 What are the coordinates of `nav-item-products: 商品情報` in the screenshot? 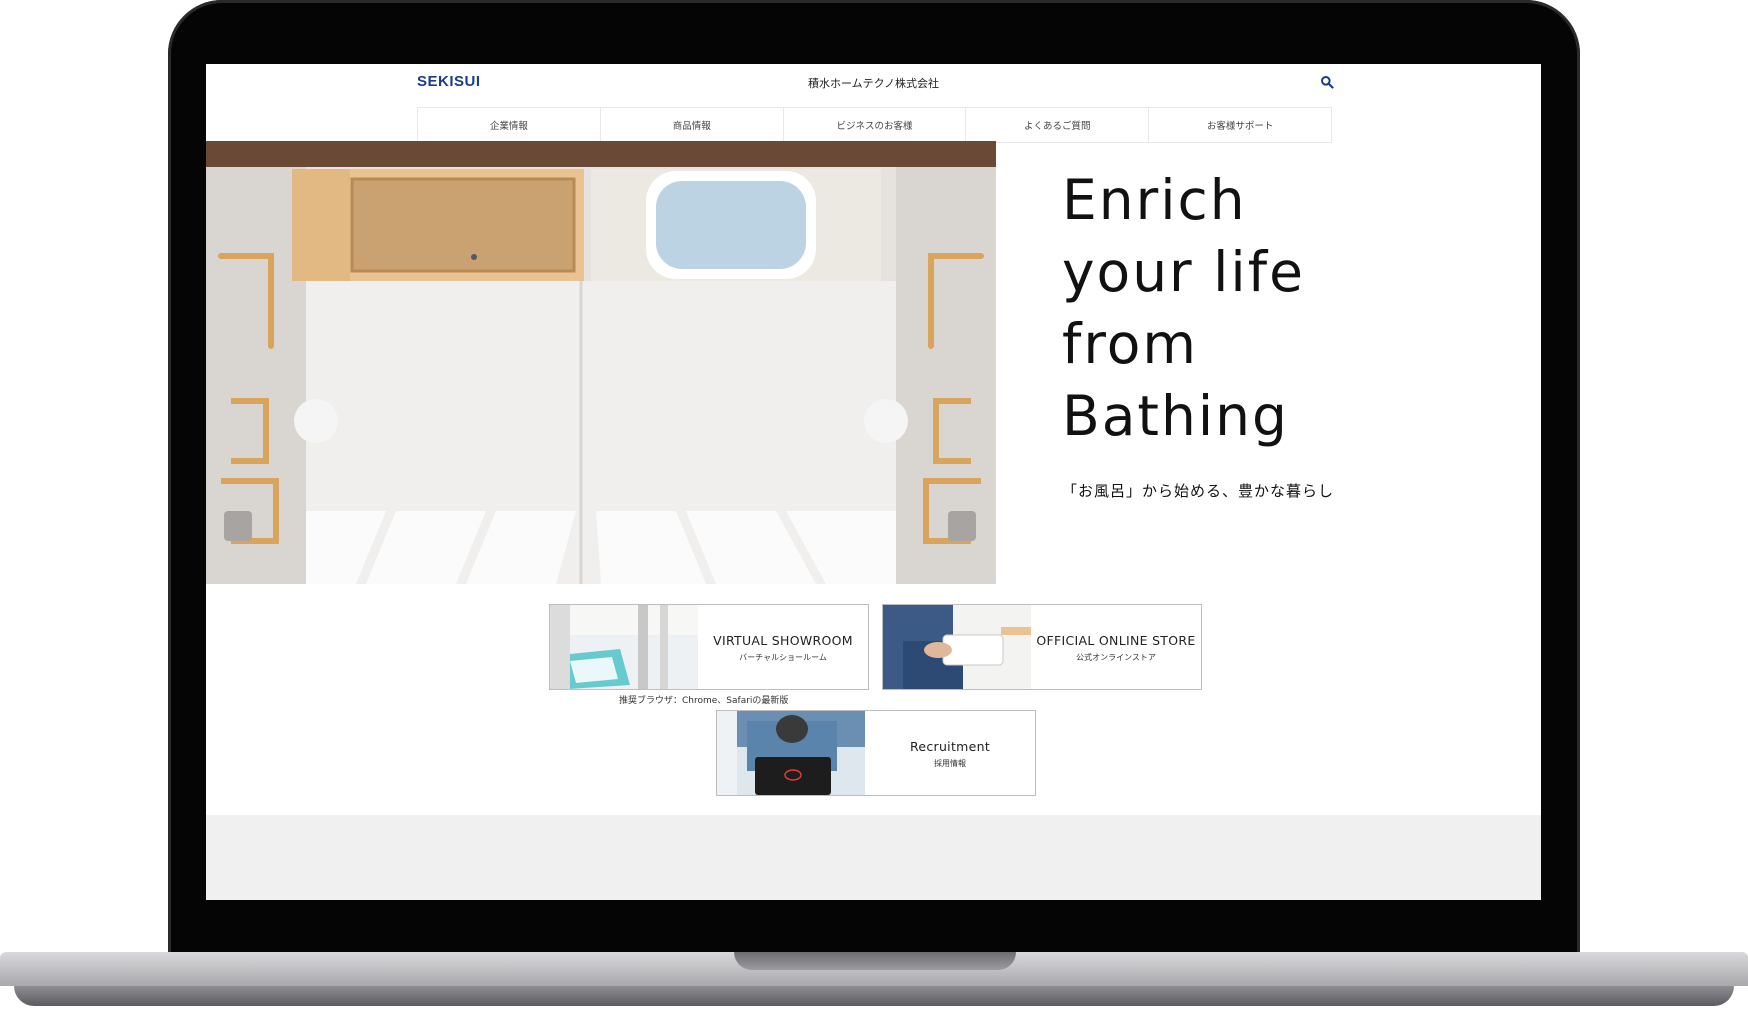 It's located at (691, 125).